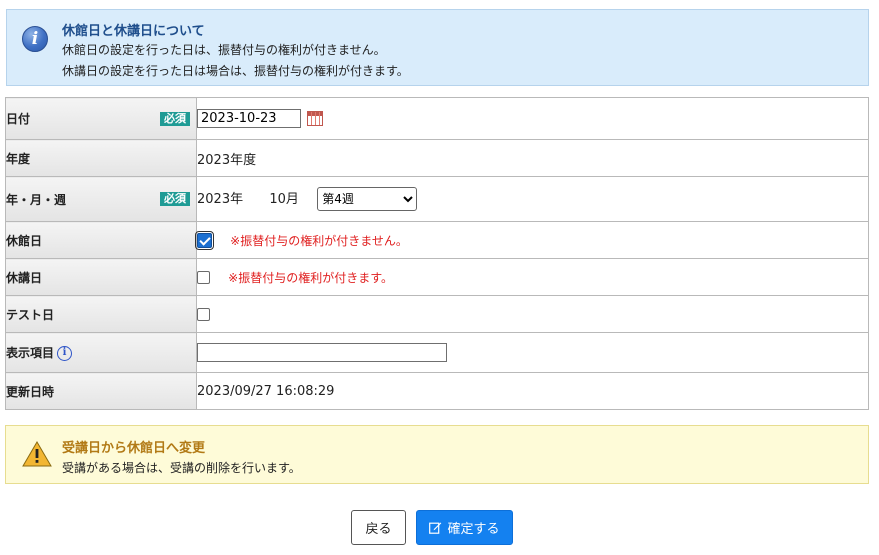  What do you see at coordinates (319, 240) in the screenshot?
I see `closed-day-note: ※振替付与の権利が付きません。` at bounding box center [319, 240].